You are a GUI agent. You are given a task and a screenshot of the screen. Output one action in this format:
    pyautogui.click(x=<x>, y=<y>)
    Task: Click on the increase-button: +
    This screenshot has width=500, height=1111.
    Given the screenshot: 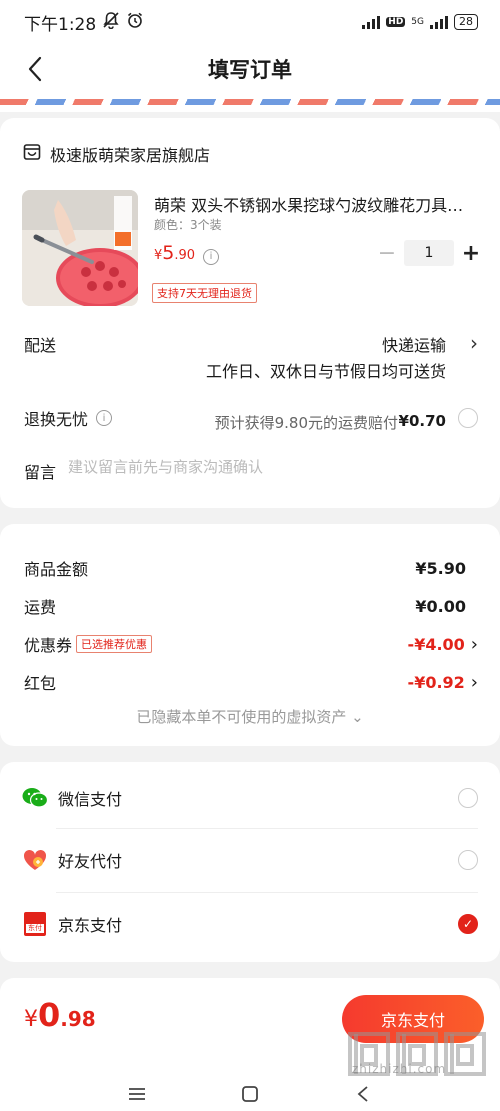 What is the action you would take?
    pyautogui.click(x=471, y=253)
    